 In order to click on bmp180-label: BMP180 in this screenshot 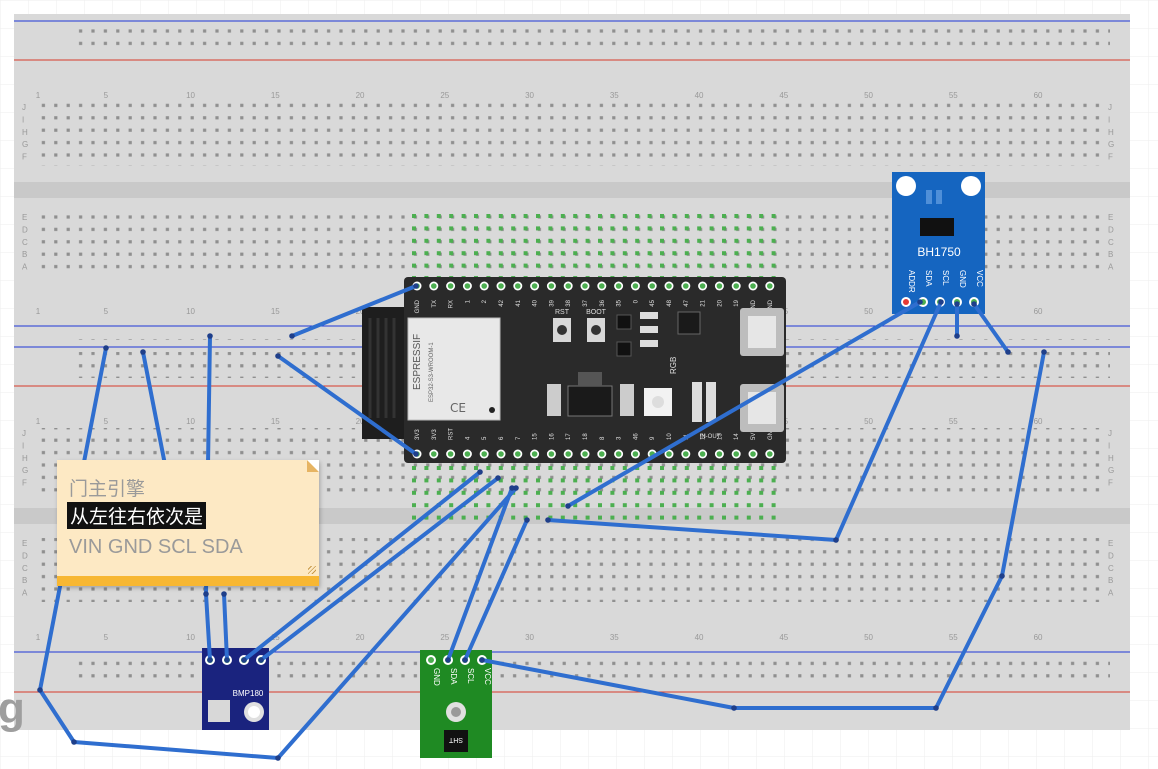, I will do `click(248, 693)`.